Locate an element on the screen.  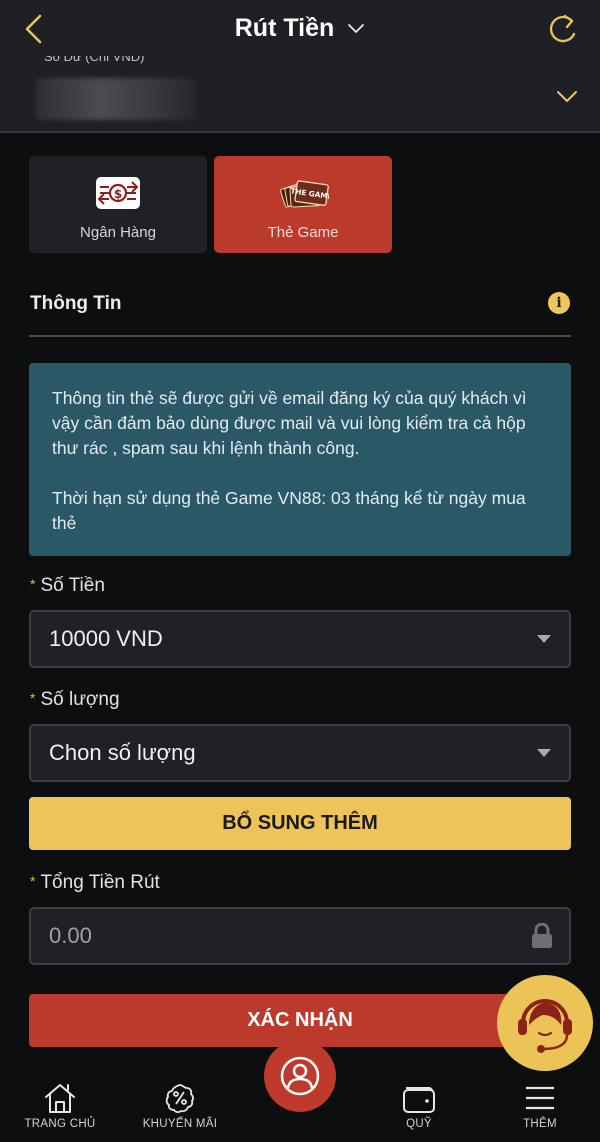
method-tab-game-card: THE GAME Thẻ Game is located at coordinates (303, 204).